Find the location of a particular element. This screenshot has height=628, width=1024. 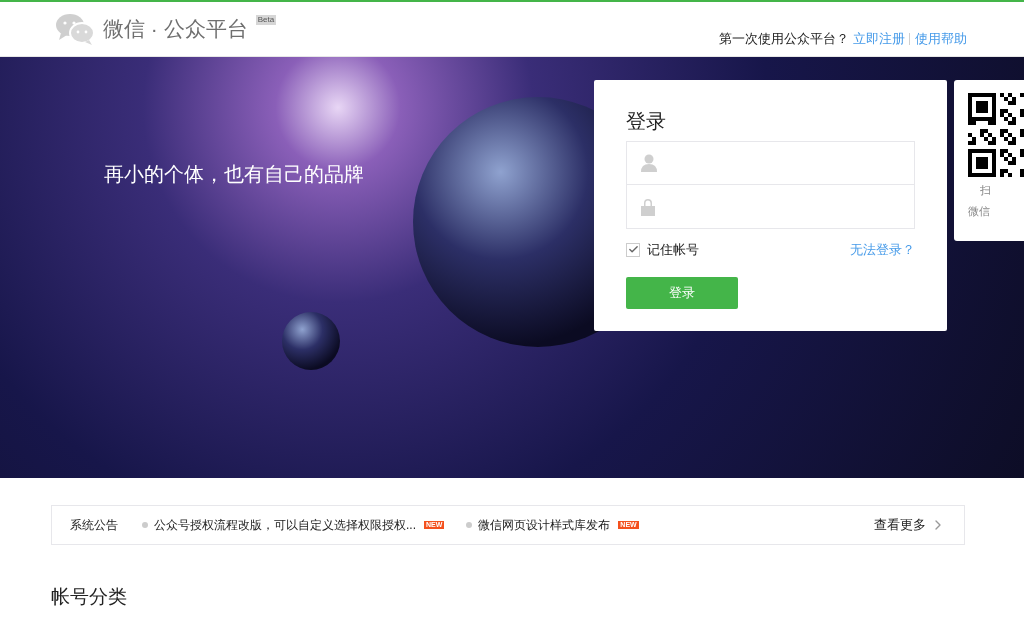

login-button: 登录 is located at coordinates (682, 292).